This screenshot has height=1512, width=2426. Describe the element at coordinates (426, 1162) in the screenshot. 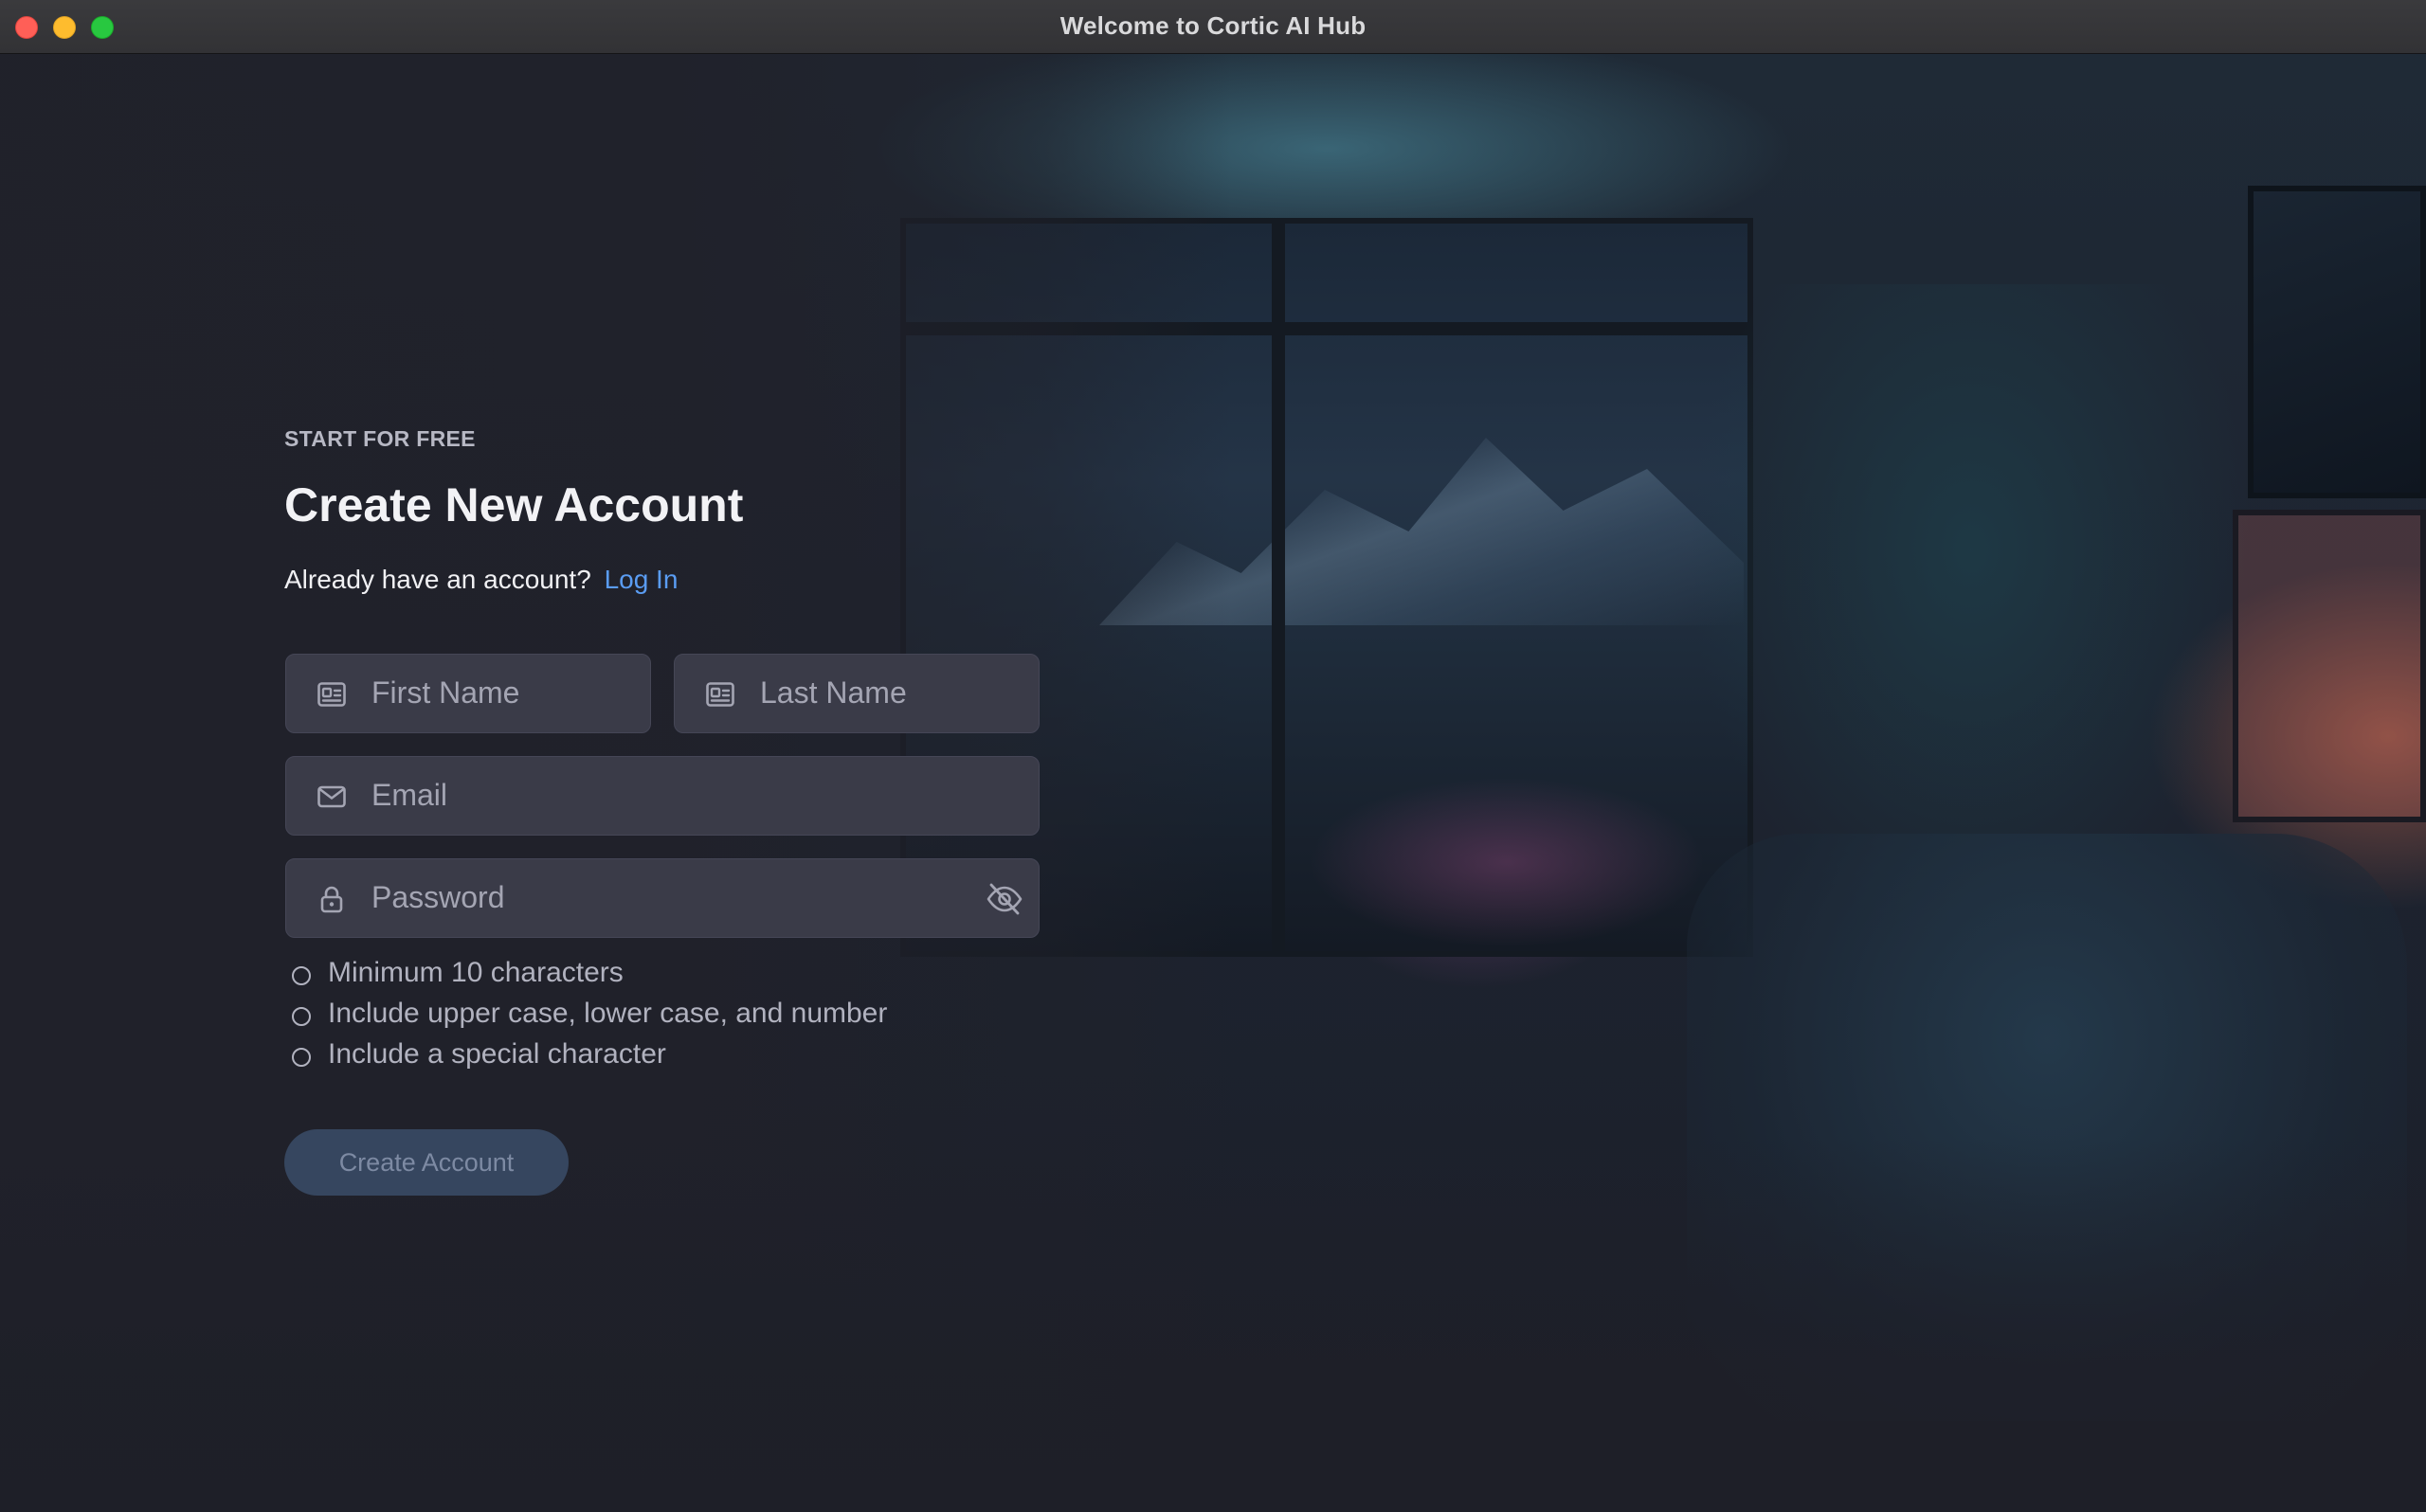

I see `create-account-button: Create Account` at that location.